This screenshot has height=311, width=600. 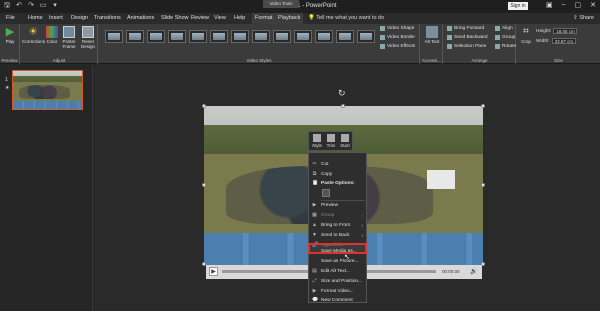 I want to click on paste-keep-source-icon, so click(x=326, y=193).